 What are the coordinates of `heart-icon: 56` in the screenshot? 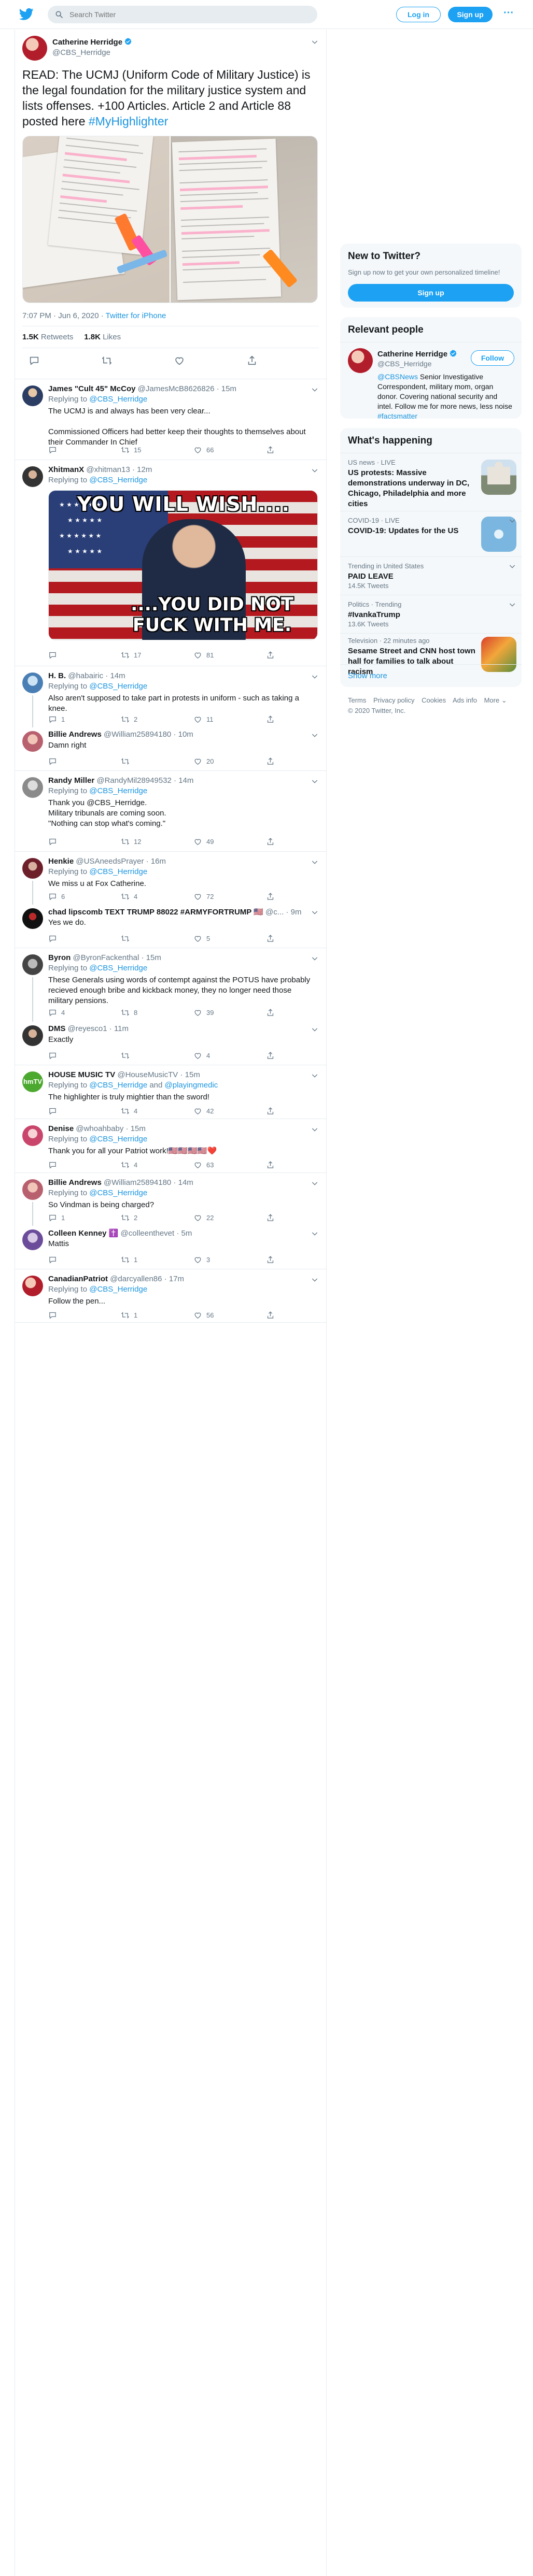 It's located at (203, 1315).